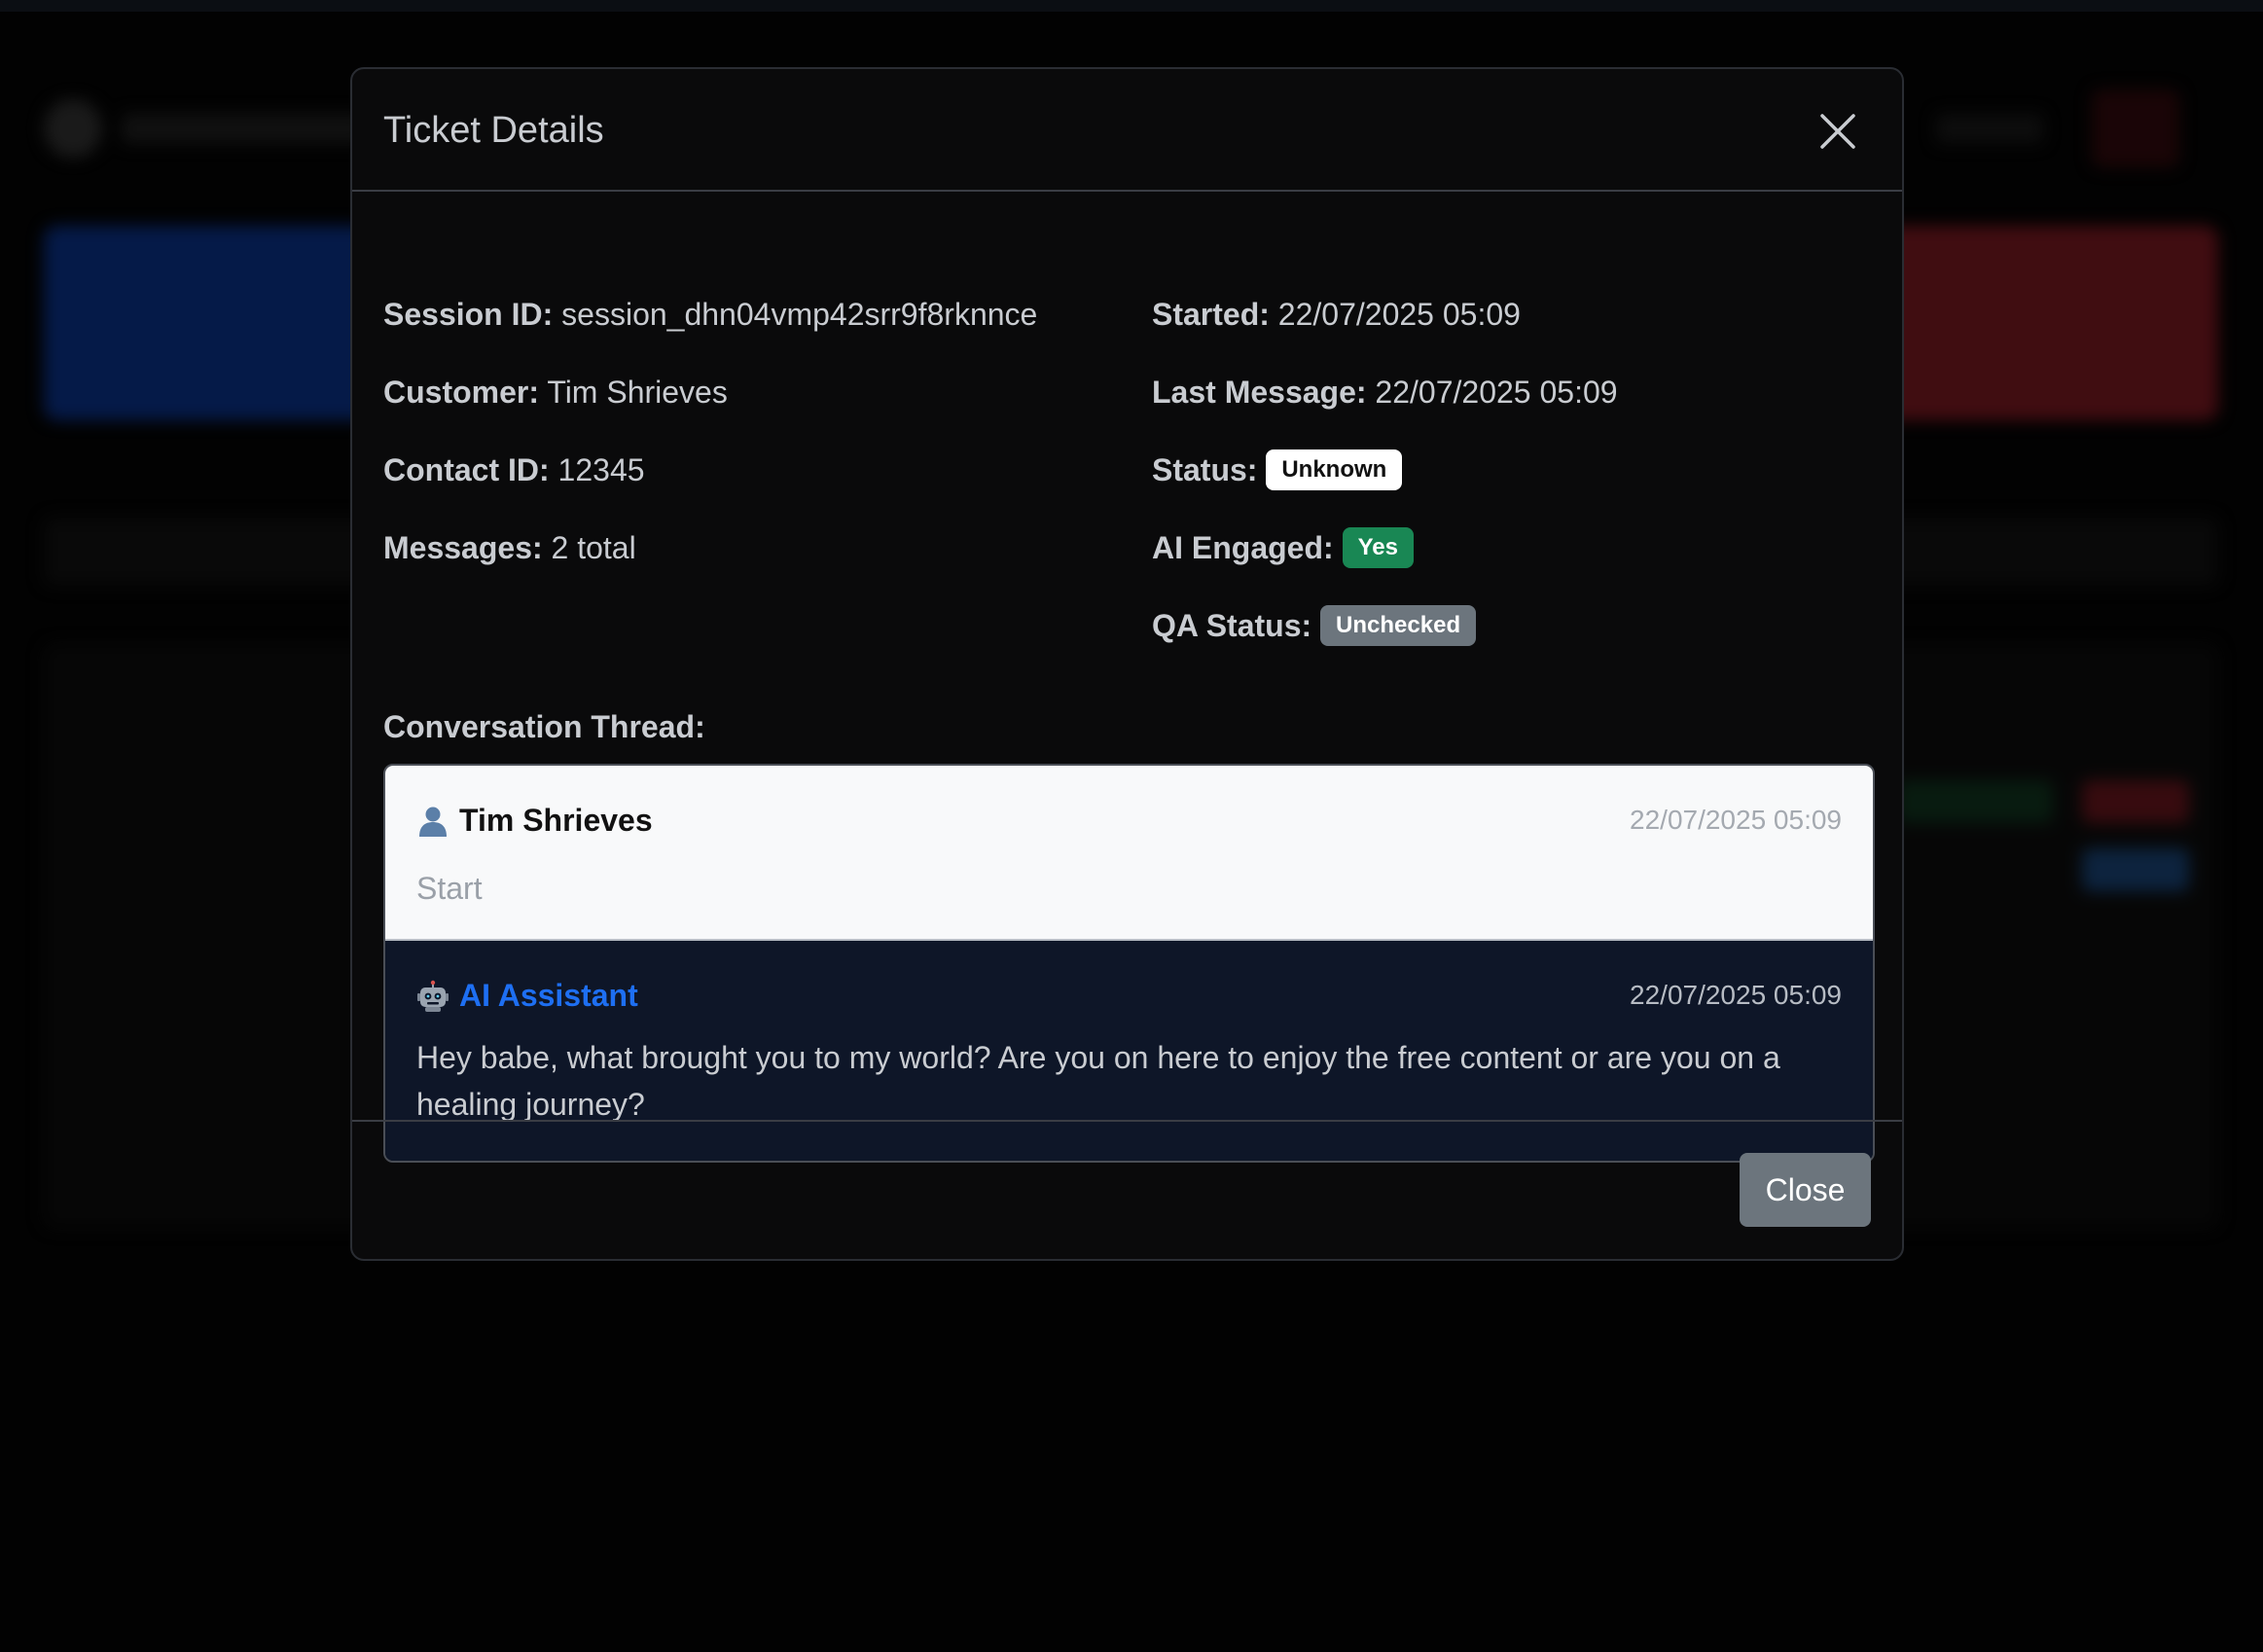  I want to click on contact-id-label: Contact ID:, so click(466, 469).